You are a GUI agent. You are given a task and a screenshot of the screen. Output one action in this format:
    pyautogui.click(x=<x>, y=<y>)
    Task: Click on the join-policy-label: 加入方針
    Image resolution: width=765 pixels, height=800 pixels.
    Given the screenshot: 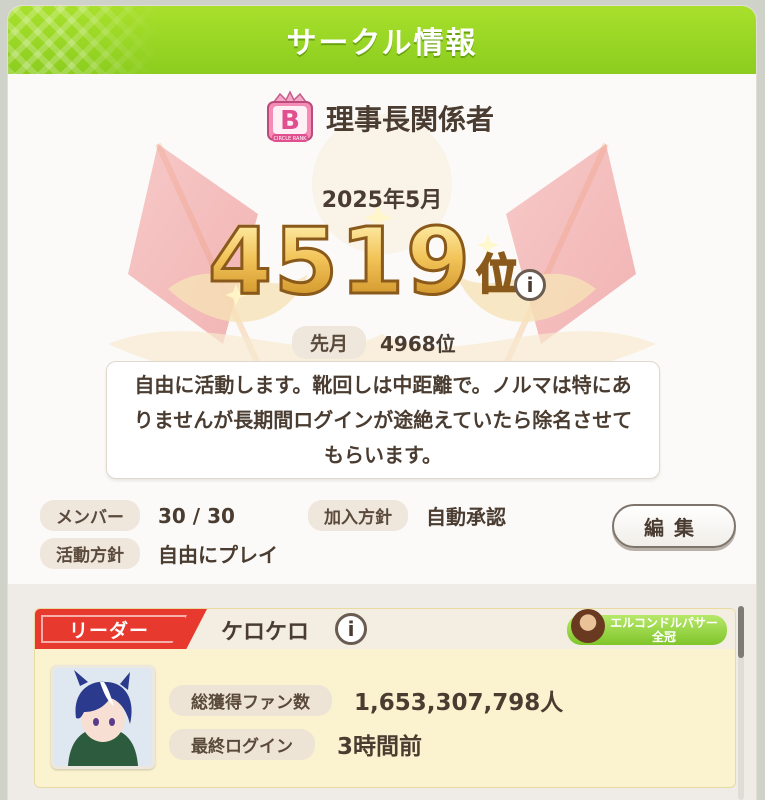 What is the action you would take?
    pyautogui.click(x=358, y=515)
    